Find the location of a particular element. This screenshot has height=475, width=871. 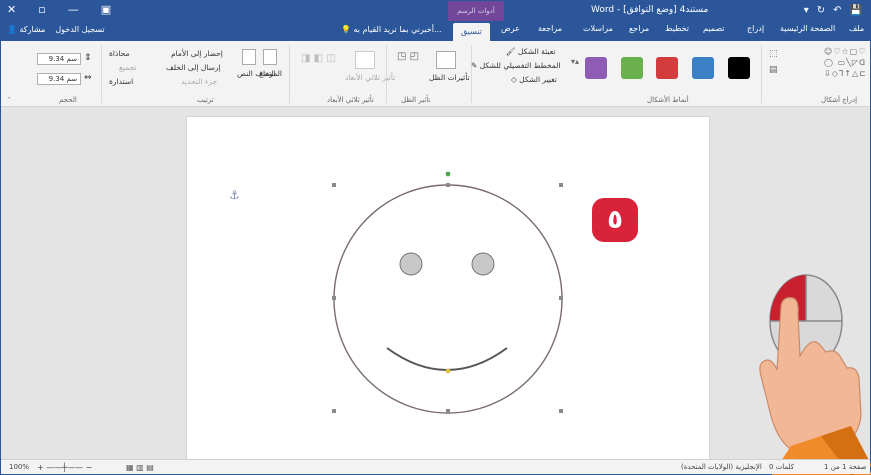

mouse-click-hand-icon is located at coordinates (815, 374).